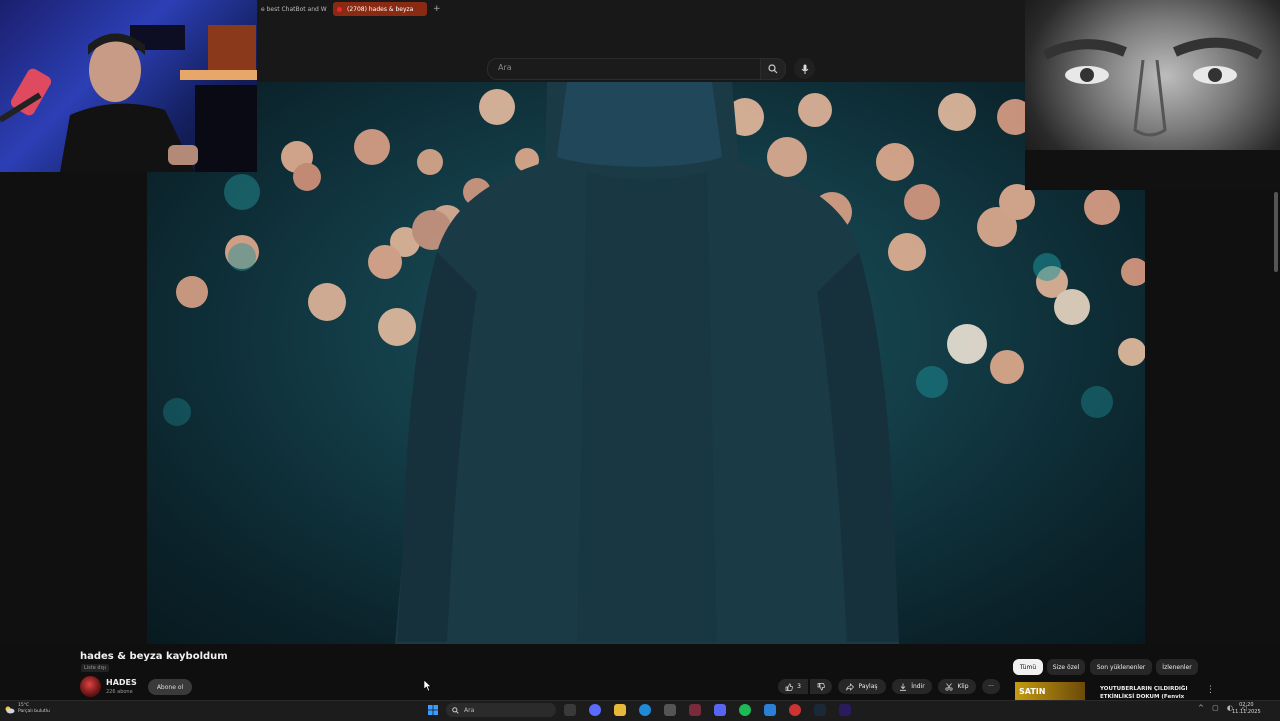 This screenshot has height=721, width=1280. I want to click on edge-browser-icon, so click(645, 710).